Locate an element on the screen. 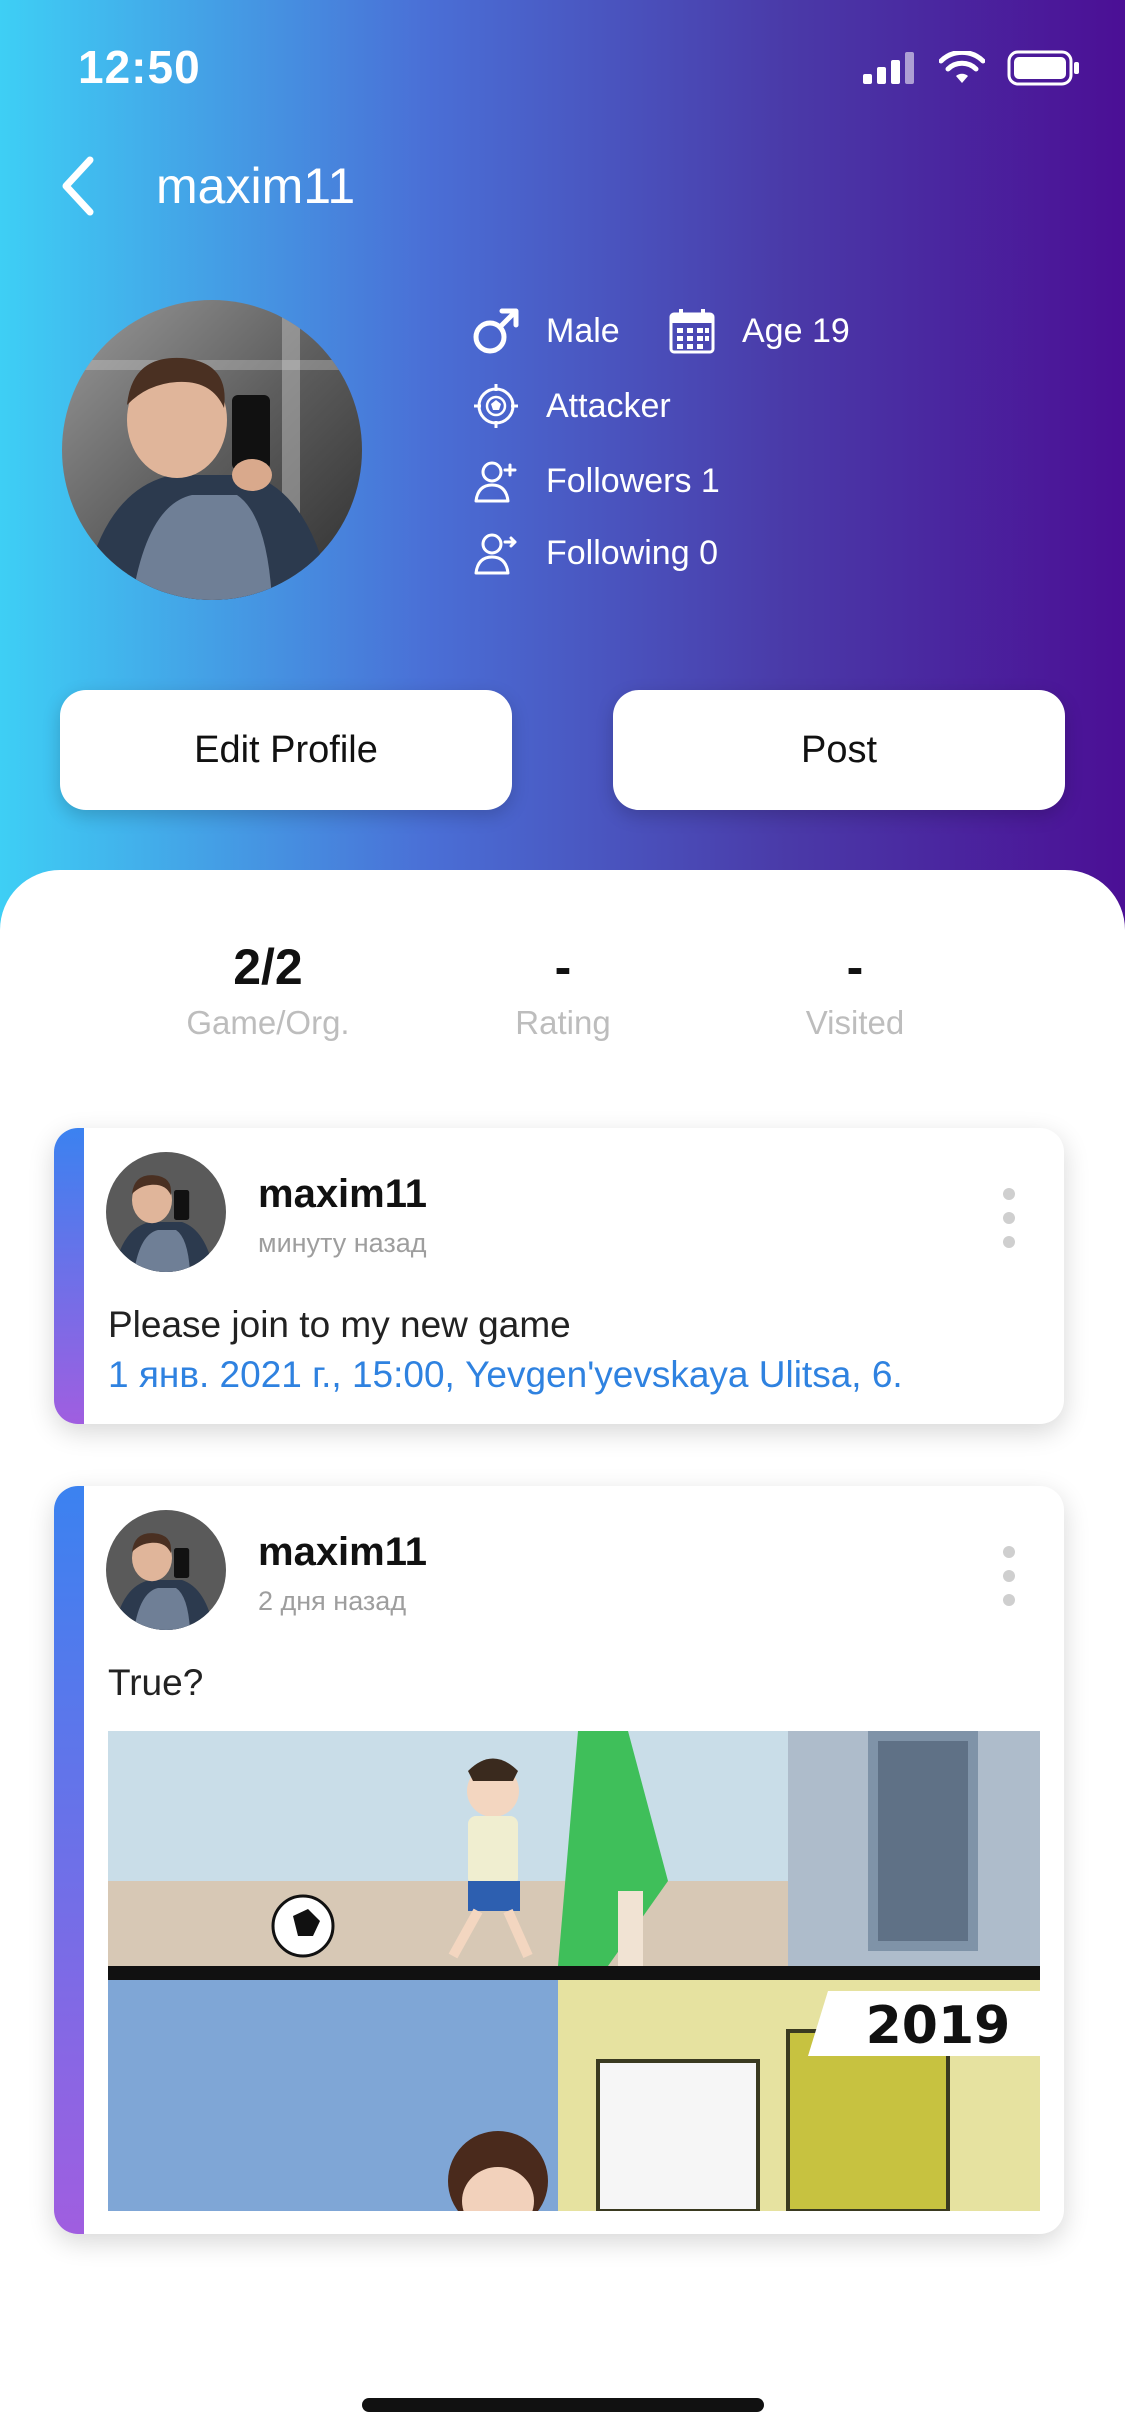 This screenshot has width=1125, height=2436. stat-label: Game/Org. is located at coordinates (268, 1022).